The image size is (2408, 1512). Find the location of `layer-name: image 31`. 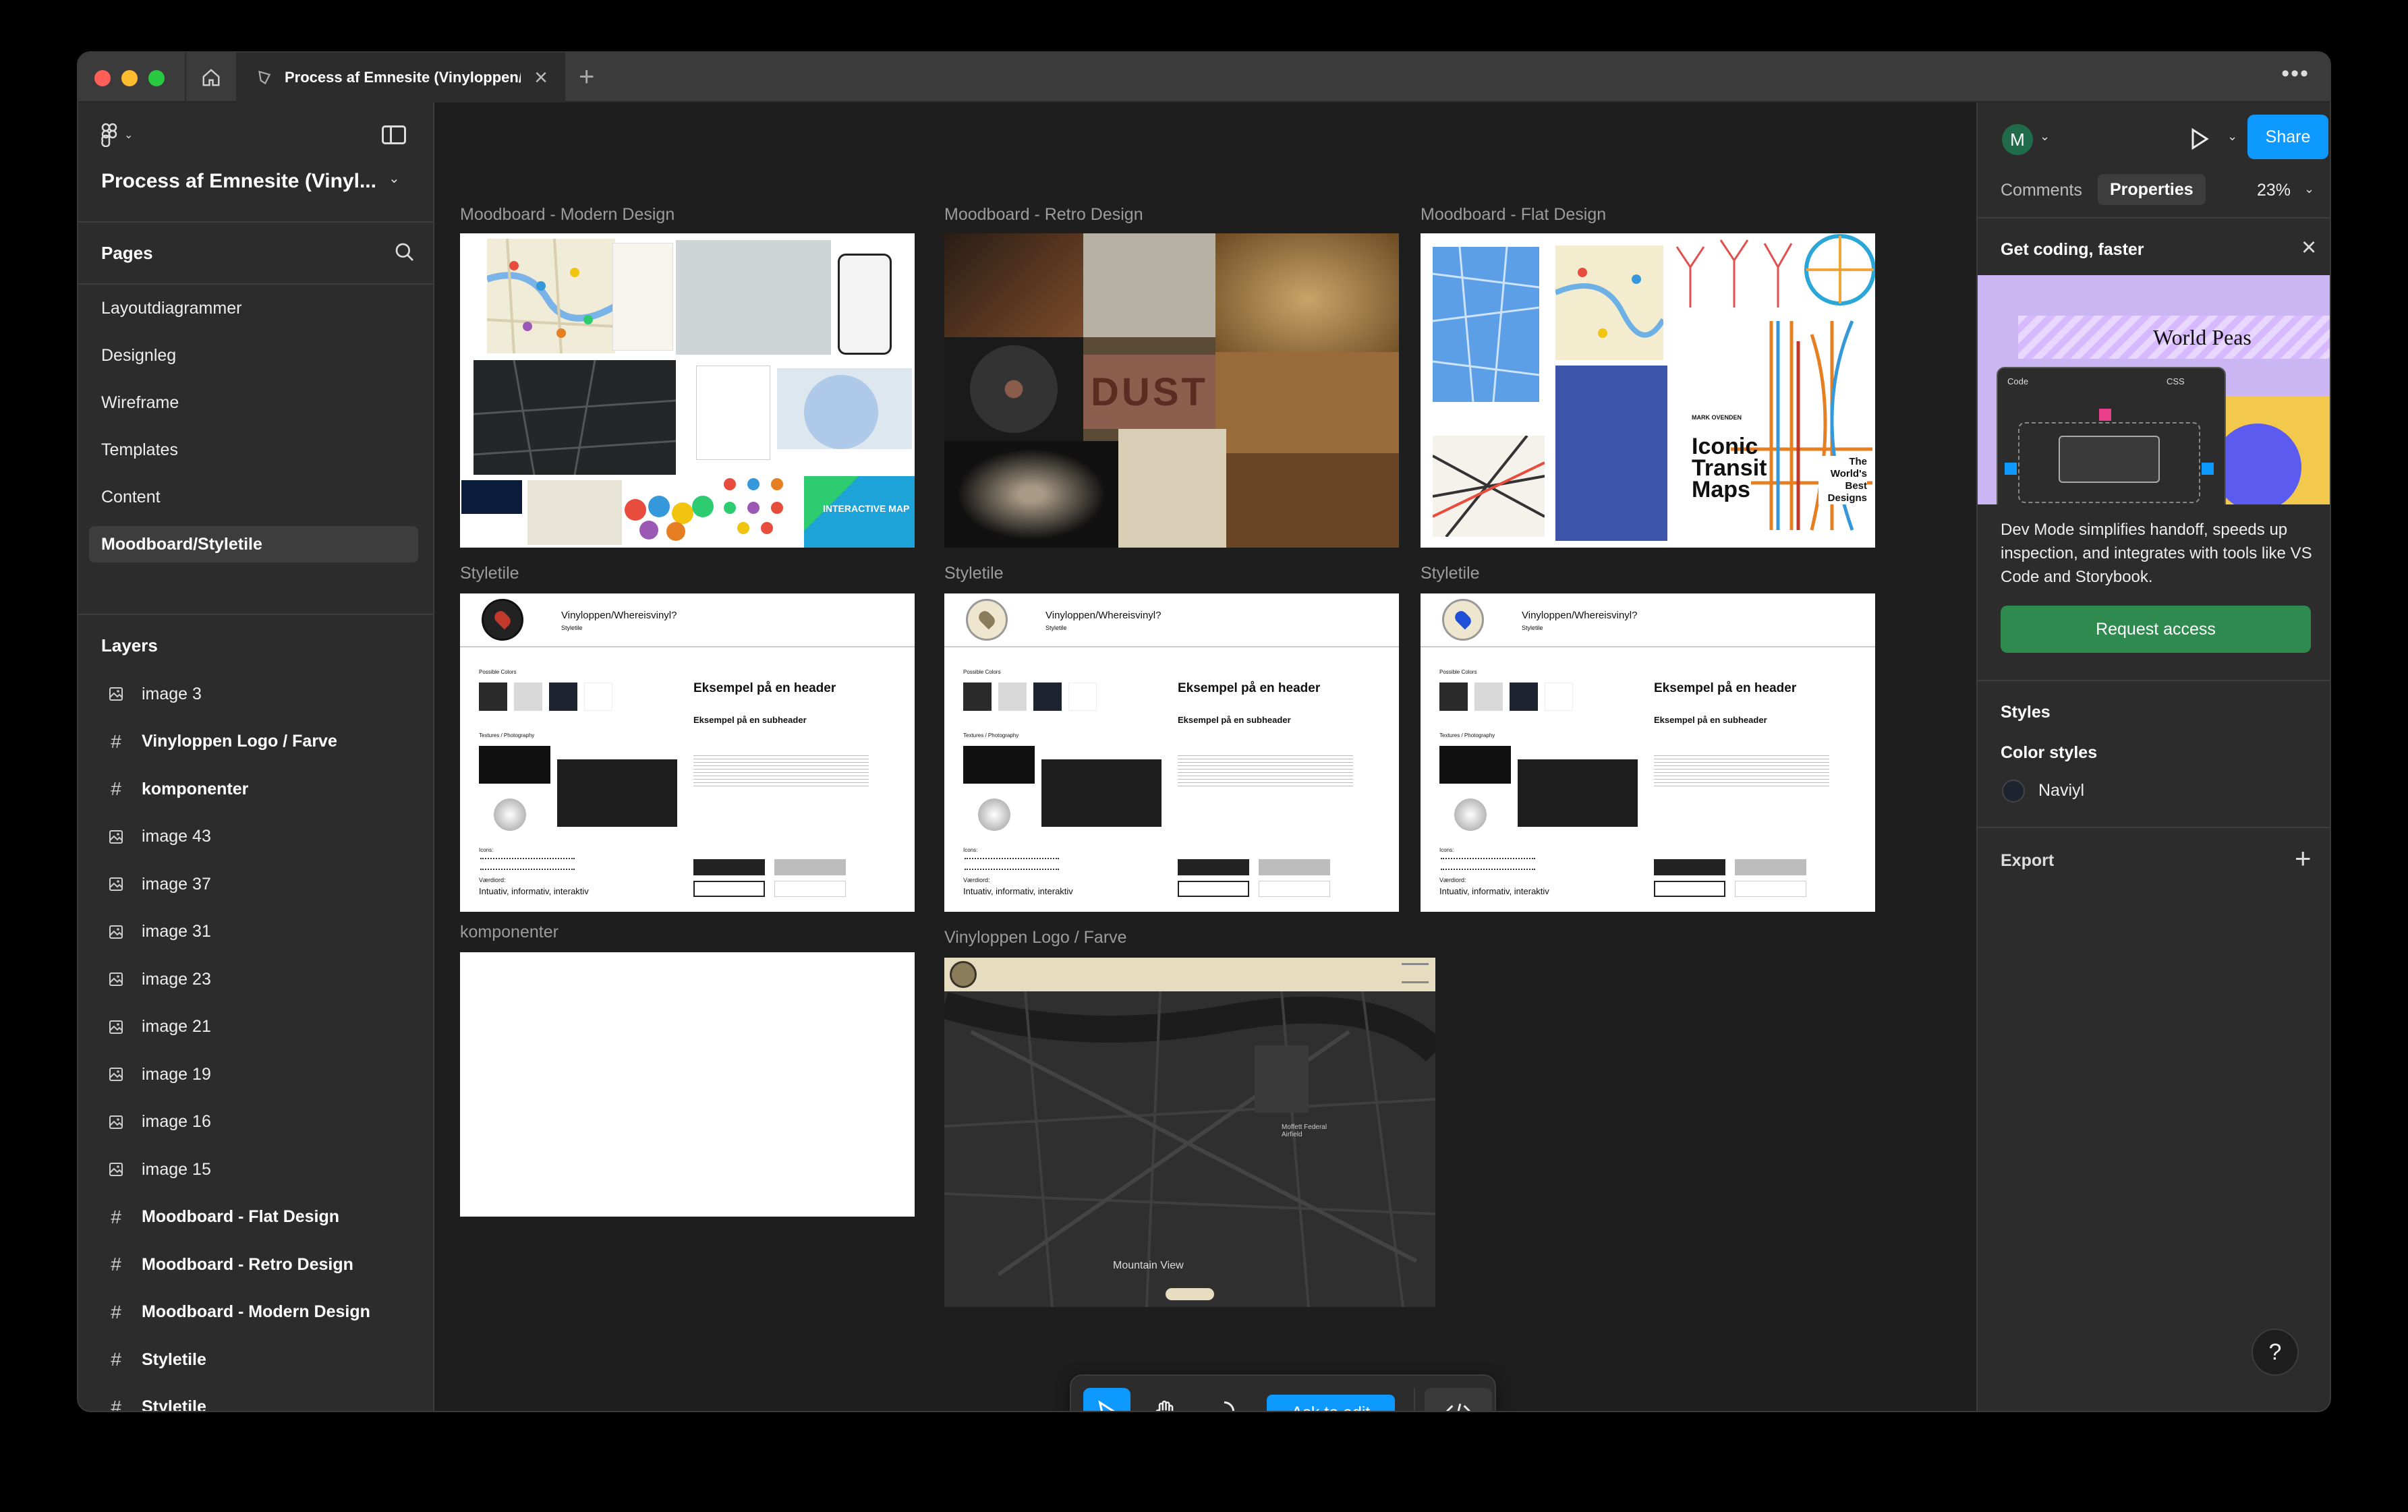

layer-name: image 31 is located at coordinates (176, 932).